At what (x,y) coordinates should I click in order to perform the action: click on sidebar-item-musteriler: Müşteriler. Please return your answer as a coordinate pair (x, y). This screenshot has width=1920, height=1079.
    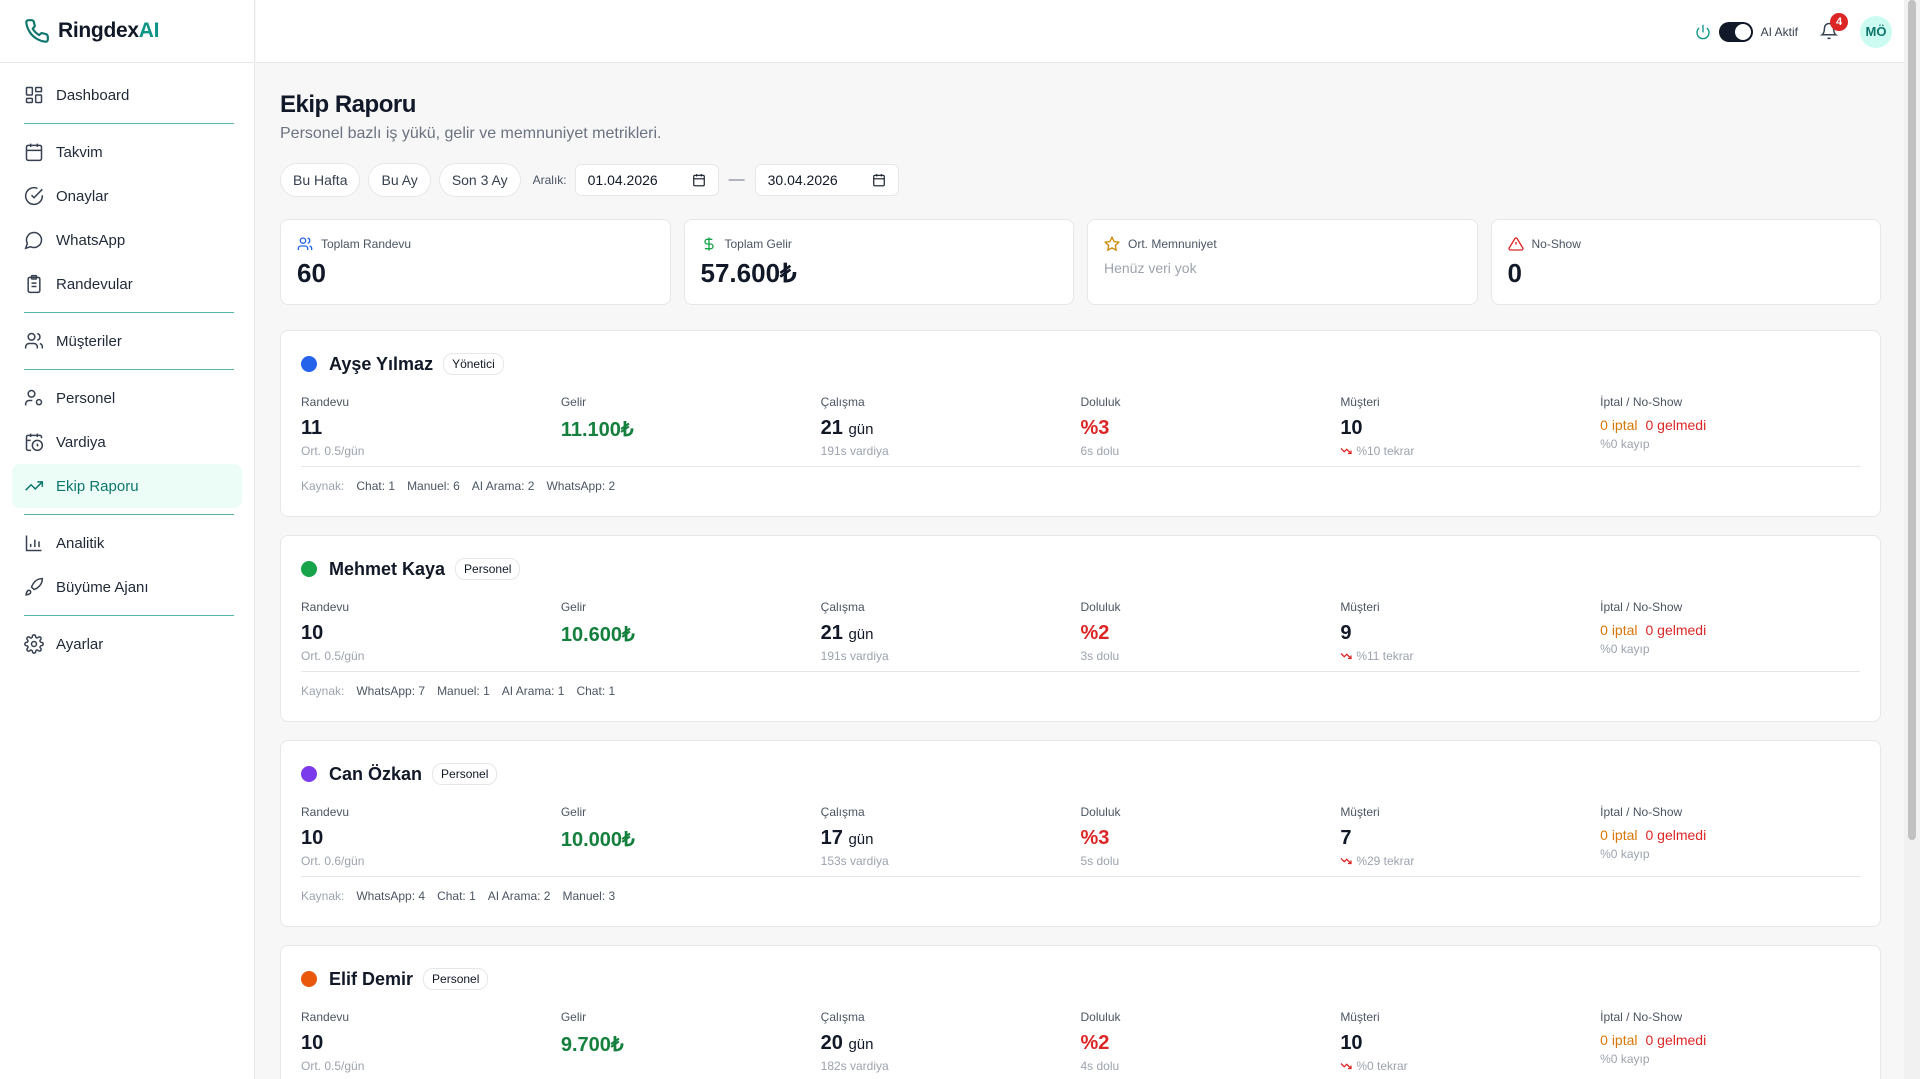
    Looking at the image, I should click on (127, 341).